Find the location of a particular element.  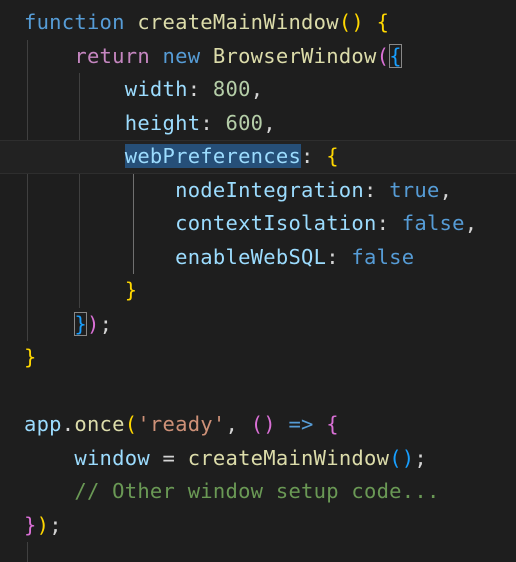

code-line: return new BrowserWindow({ is located at coordinates (258, 57).